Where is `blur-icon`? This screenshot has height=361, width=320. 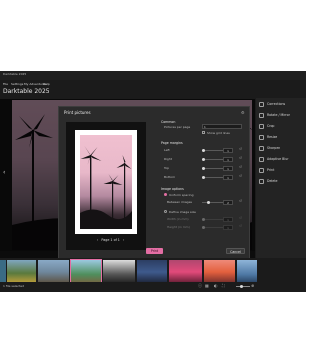
blur-icon is located at coordinates (261, 159).